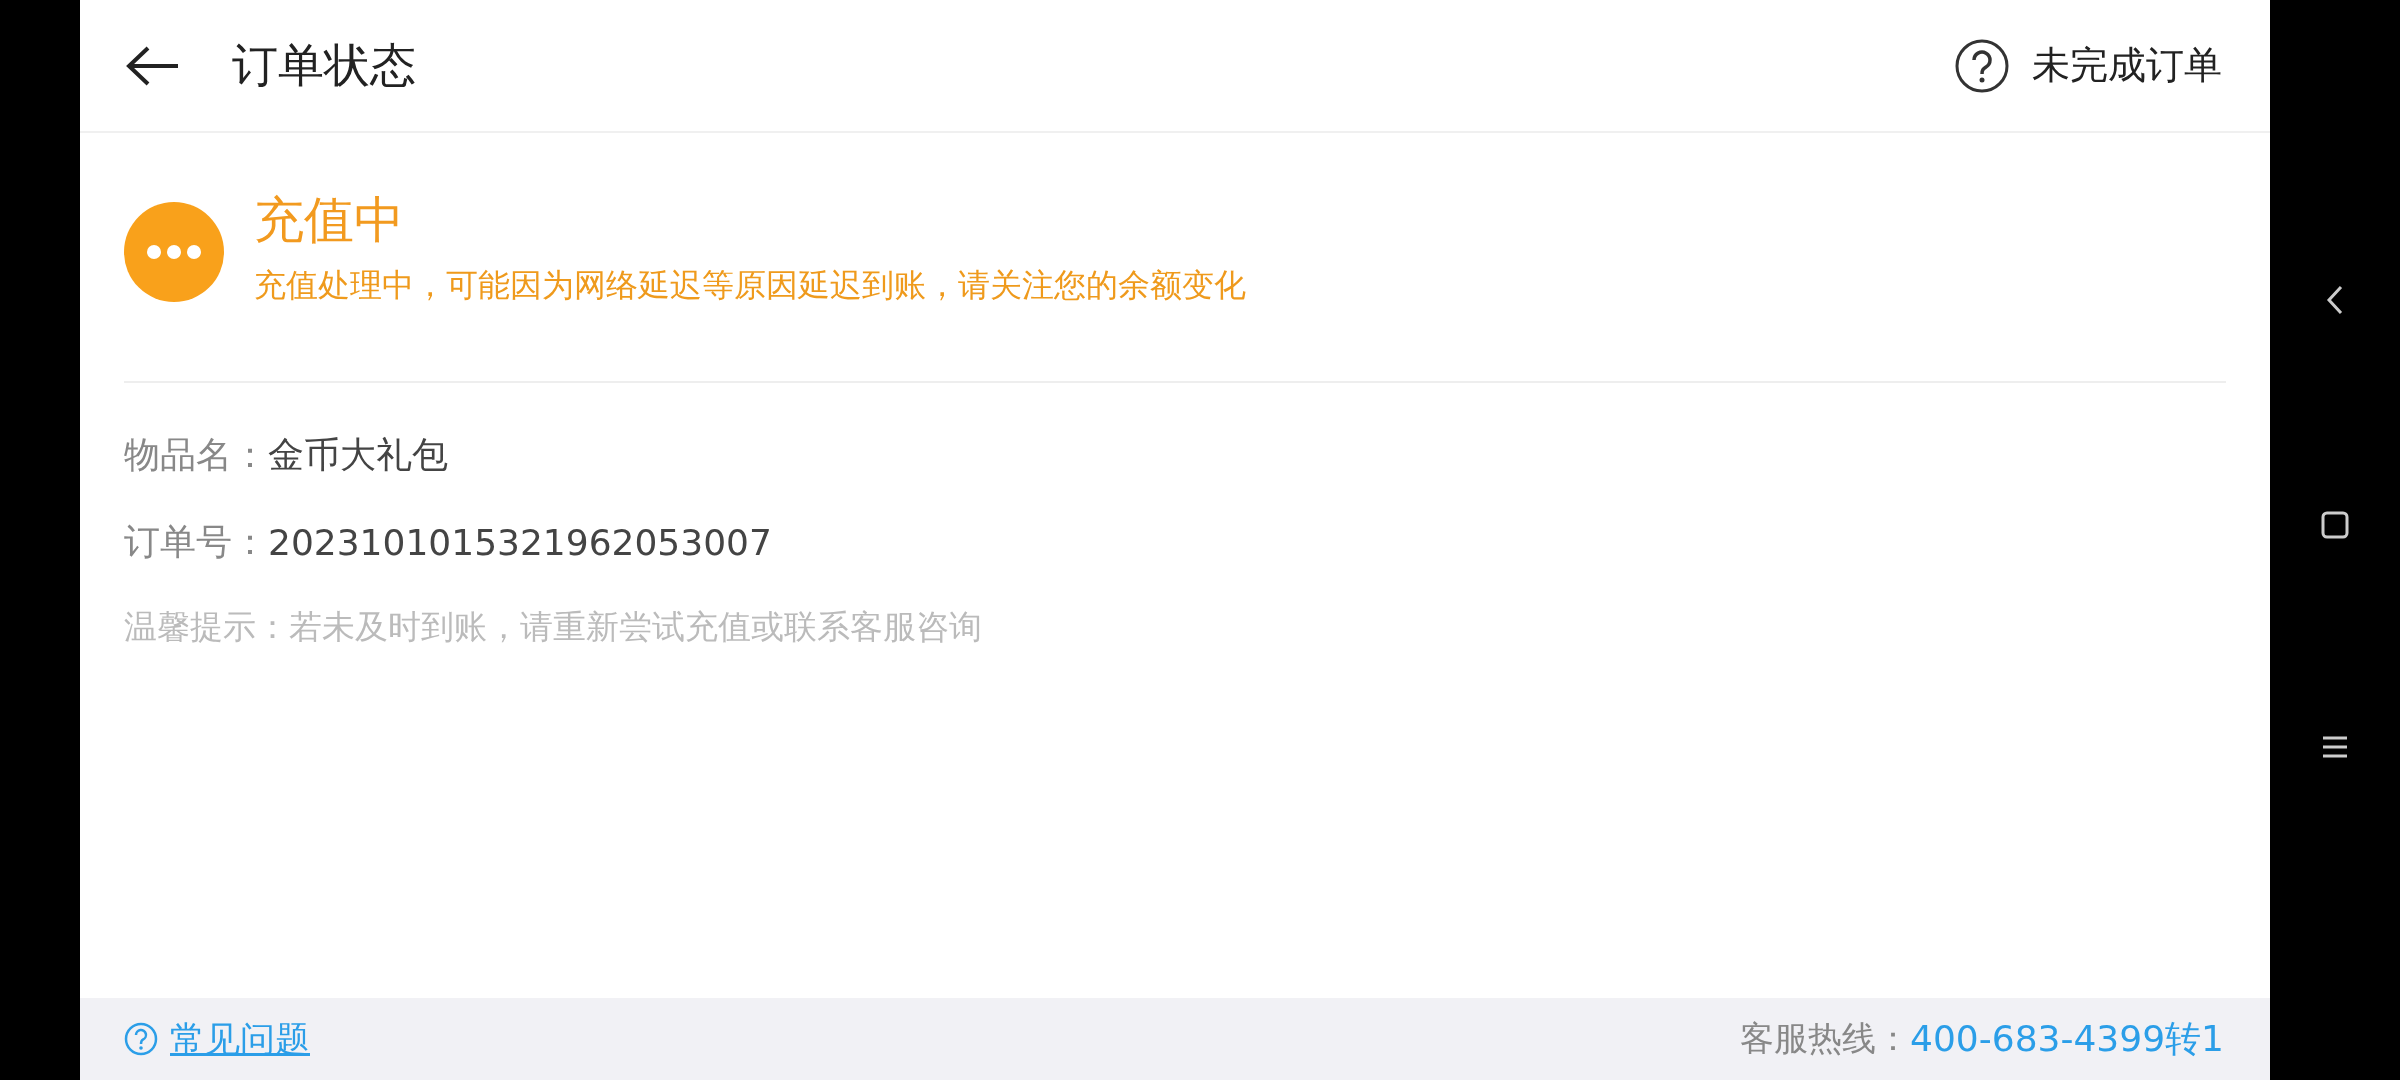 The height and width of the screenshot is (1080, 2400). What do you see at coordinates (196, 542) in the screenshot?
I see `detail-label: 订单号：` at bounding box center [196, 542].